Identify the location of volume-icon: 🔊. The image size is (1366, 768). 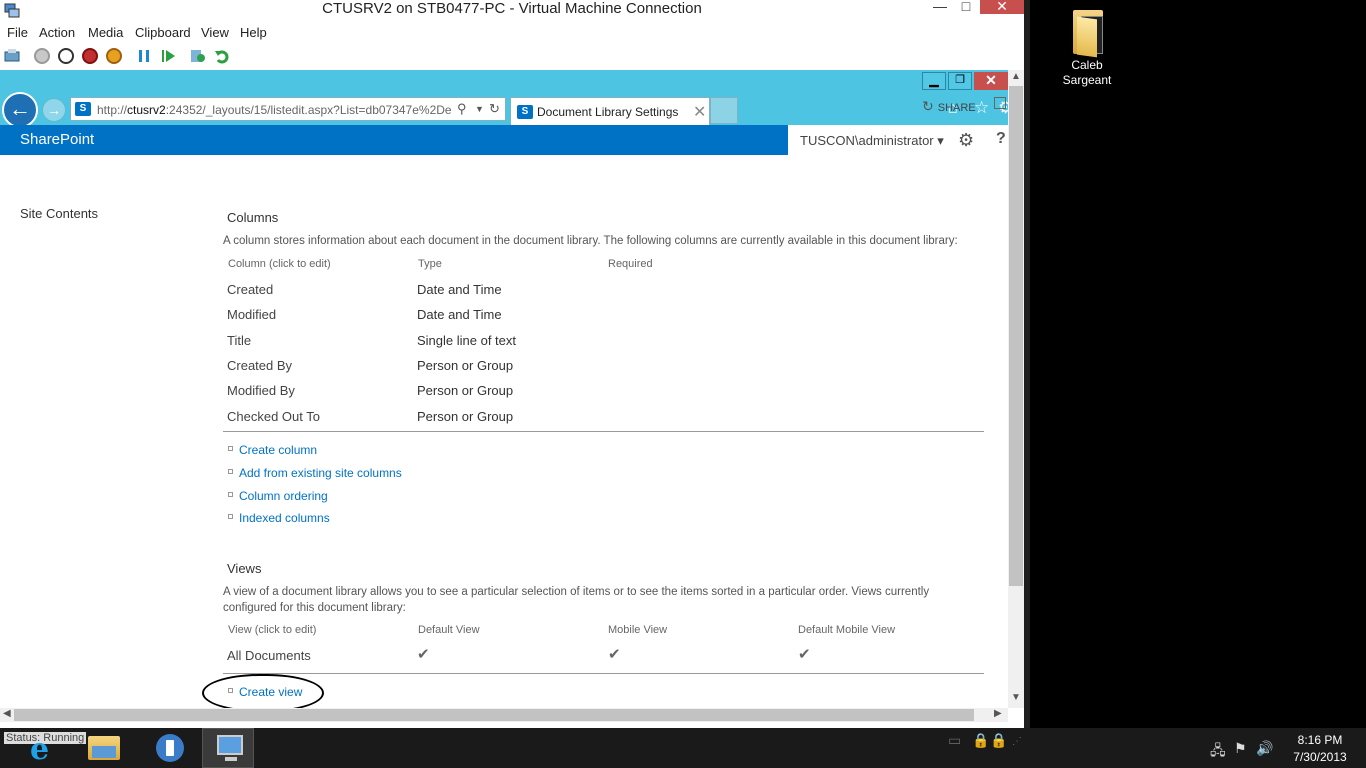
(1264, 748).